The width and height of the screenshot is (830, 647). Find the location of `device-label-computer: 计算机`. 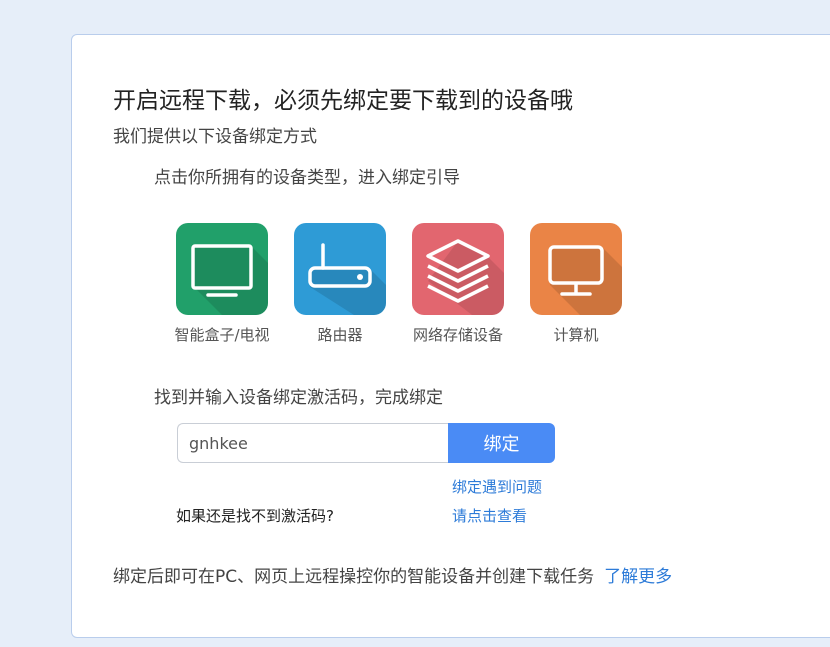

device-label-computer: 计算机 is located at coordinates (576, 335).